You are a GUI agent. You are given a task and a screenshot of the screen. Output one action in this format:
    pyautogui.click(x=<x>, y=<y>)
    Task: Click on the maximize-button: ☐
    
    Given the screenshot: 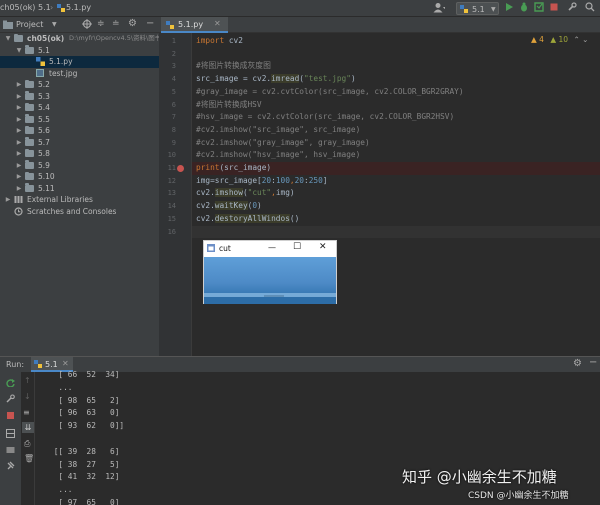 What is the action you would take?
    pyautogui.click(x=297, y=247)
    